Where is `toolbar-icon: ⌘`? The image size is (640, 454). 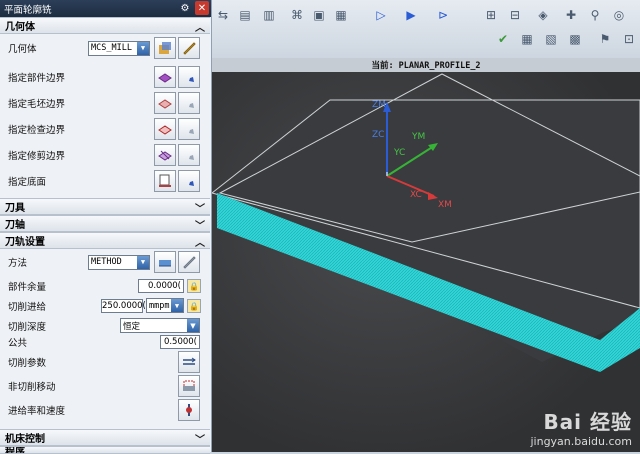 toolbar-icon: ⌘ is located at coordinates (297, 15).